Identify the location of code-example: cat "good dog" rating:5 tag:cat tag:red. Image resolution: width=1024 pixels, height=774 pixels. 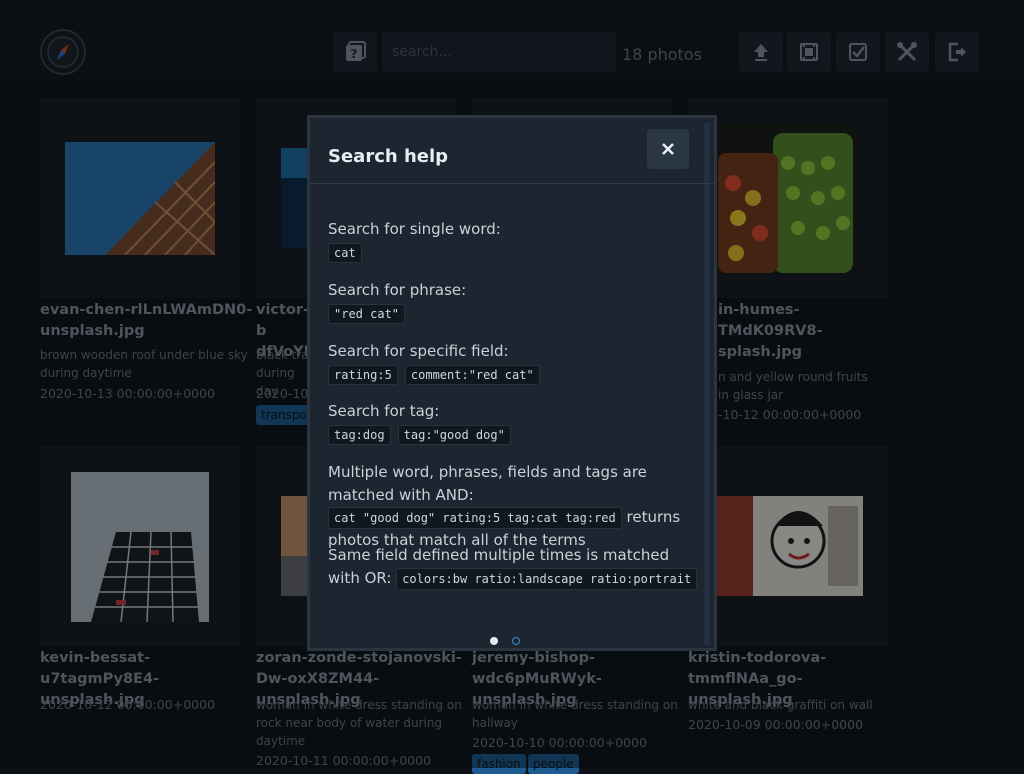
(475, 518).